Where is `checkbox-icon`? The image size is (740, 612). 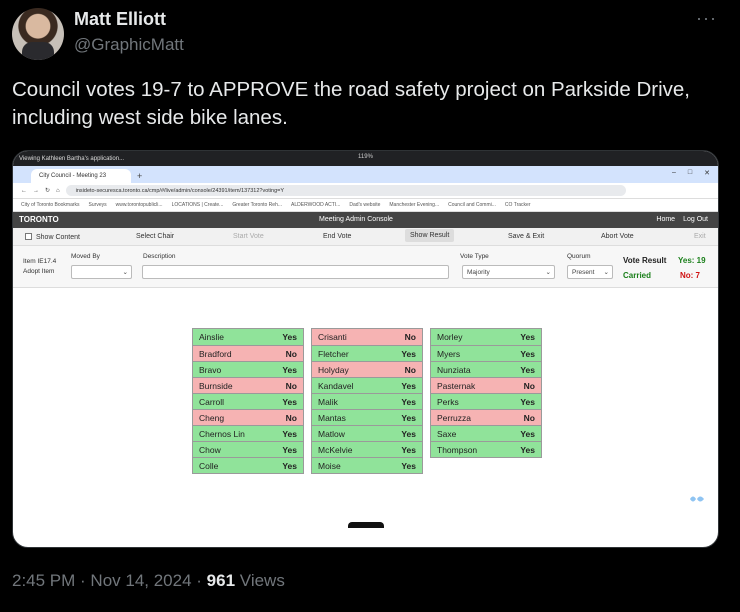
checkbox-icon is located at coordinates (28, 236).